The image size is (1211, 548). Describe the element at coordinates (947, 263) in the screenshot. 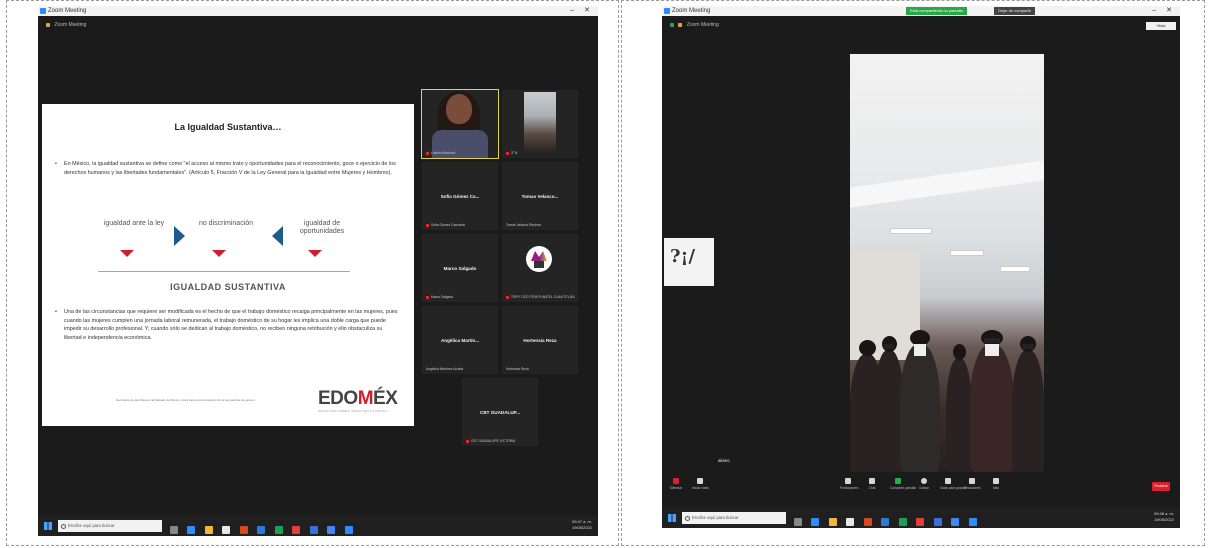

I see `classroom-video` at that location.